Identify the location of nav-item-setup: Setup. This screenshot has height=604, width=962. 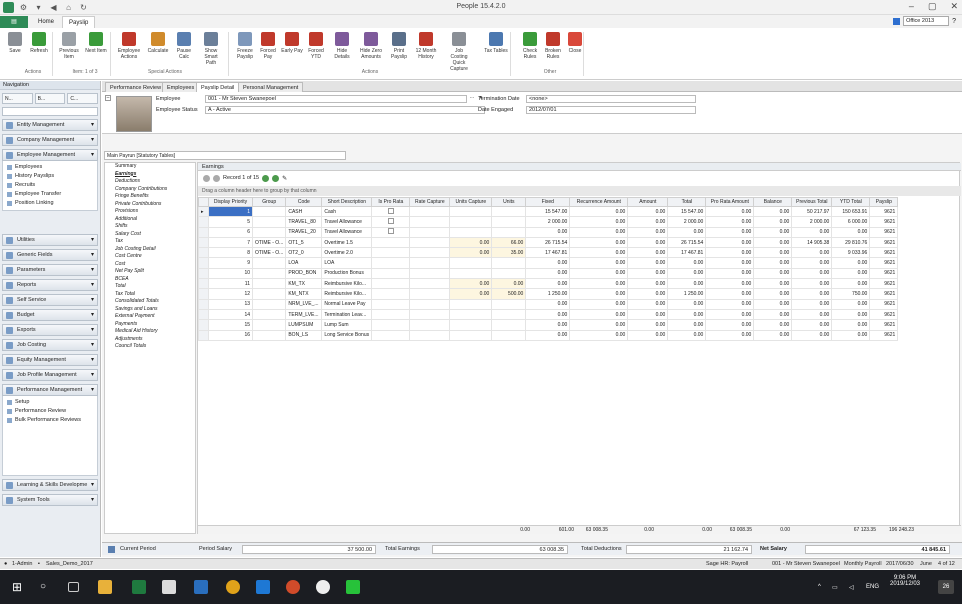
(50, 402).